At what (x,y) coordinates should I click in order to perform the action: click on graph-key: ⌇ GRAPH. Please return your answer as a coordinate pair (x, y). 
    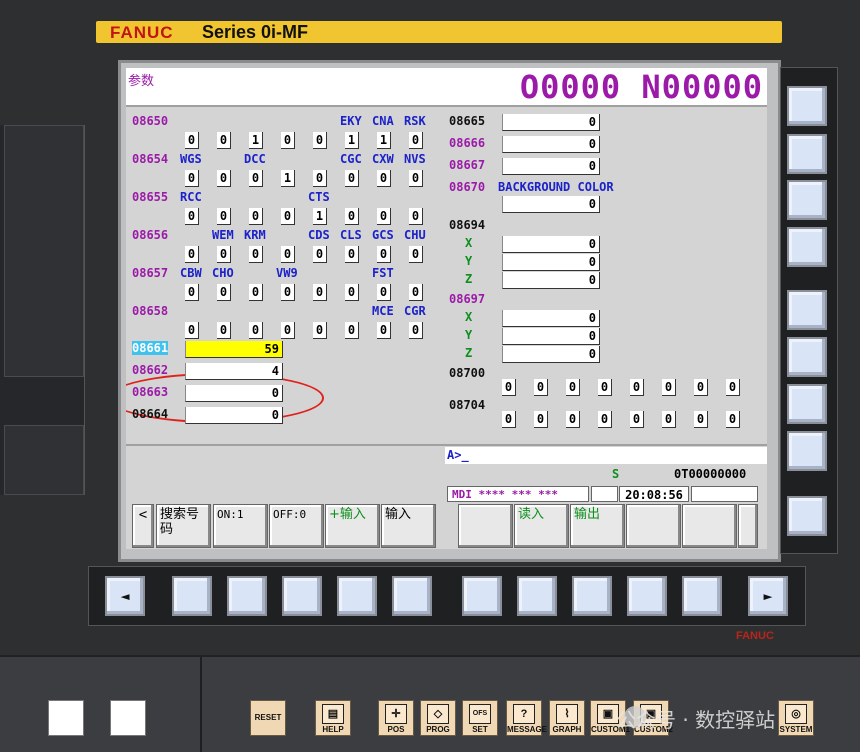
    Looking at the image, I should click on (567, 718).